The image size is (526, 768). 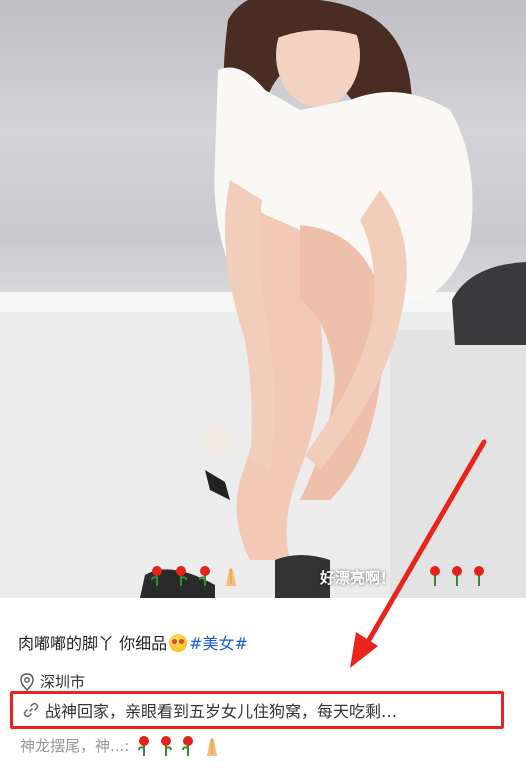 What do you see at coordinates (31, 710) in the screenshot?
I see `link-icon` at bounding box center [31, 710].